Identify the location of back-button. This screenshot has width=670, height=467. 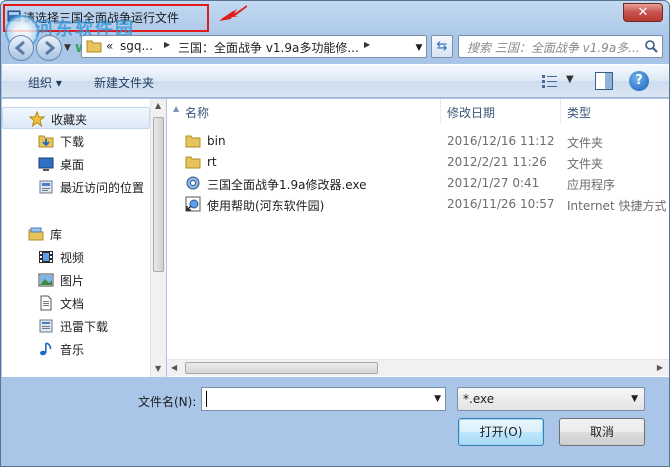
(21, 48).